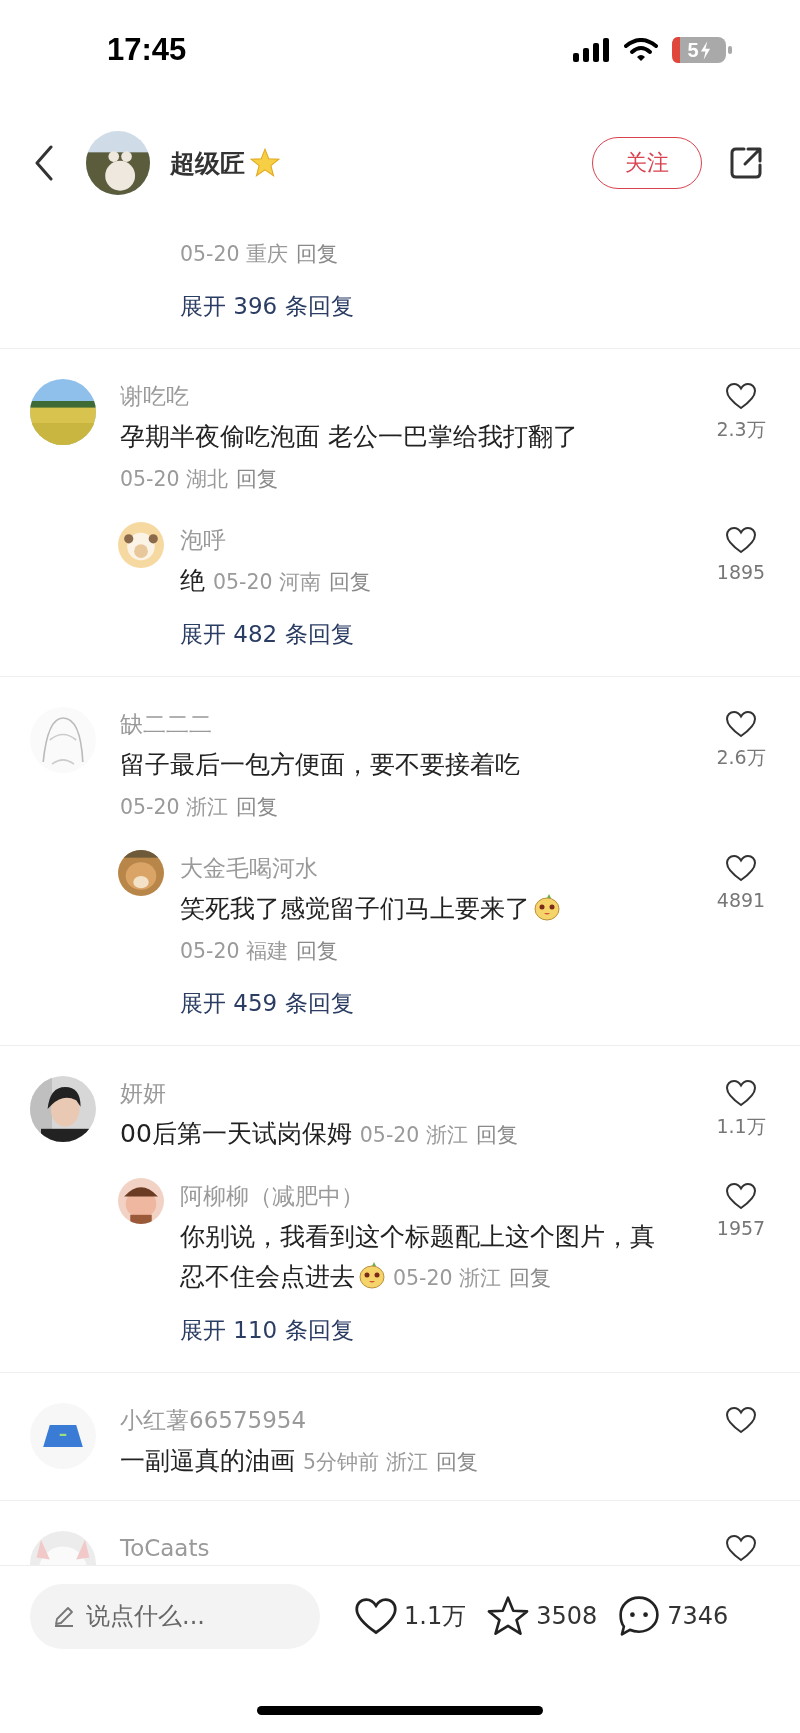 The image size is (800, 1733). What do you see at coordinates (267, 1276) in the screenshot?
I see `comment-text: 忍不住会点进去` at bounding box center [267, 1276].